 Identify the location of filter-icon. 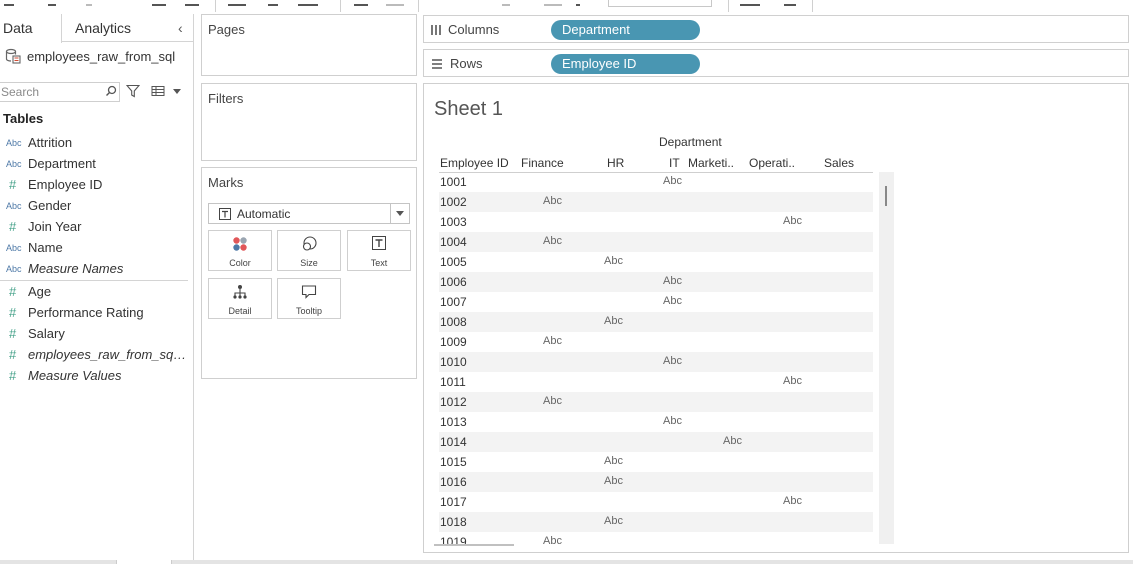
(133, 91).